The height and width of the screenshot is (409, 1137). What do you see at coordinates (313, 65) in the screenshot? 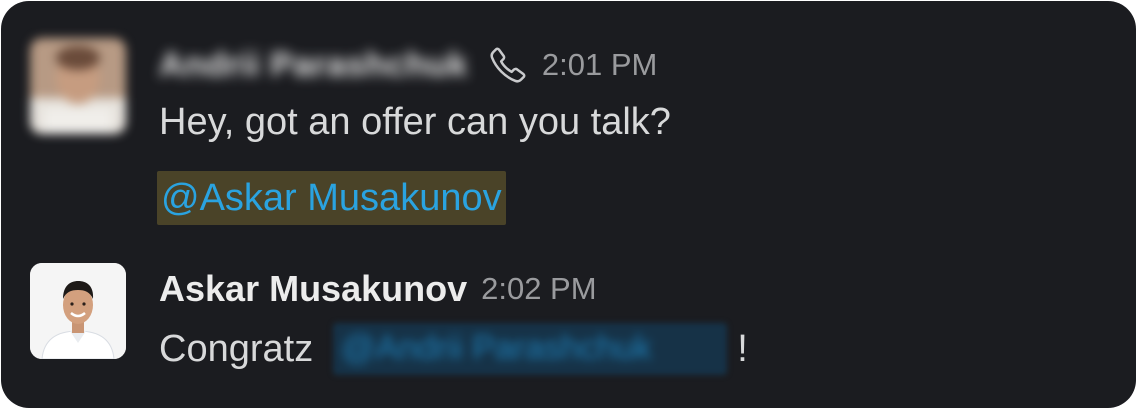
I see `sender-name: Andrii Parashchuk` at bounding box center [313, 65].